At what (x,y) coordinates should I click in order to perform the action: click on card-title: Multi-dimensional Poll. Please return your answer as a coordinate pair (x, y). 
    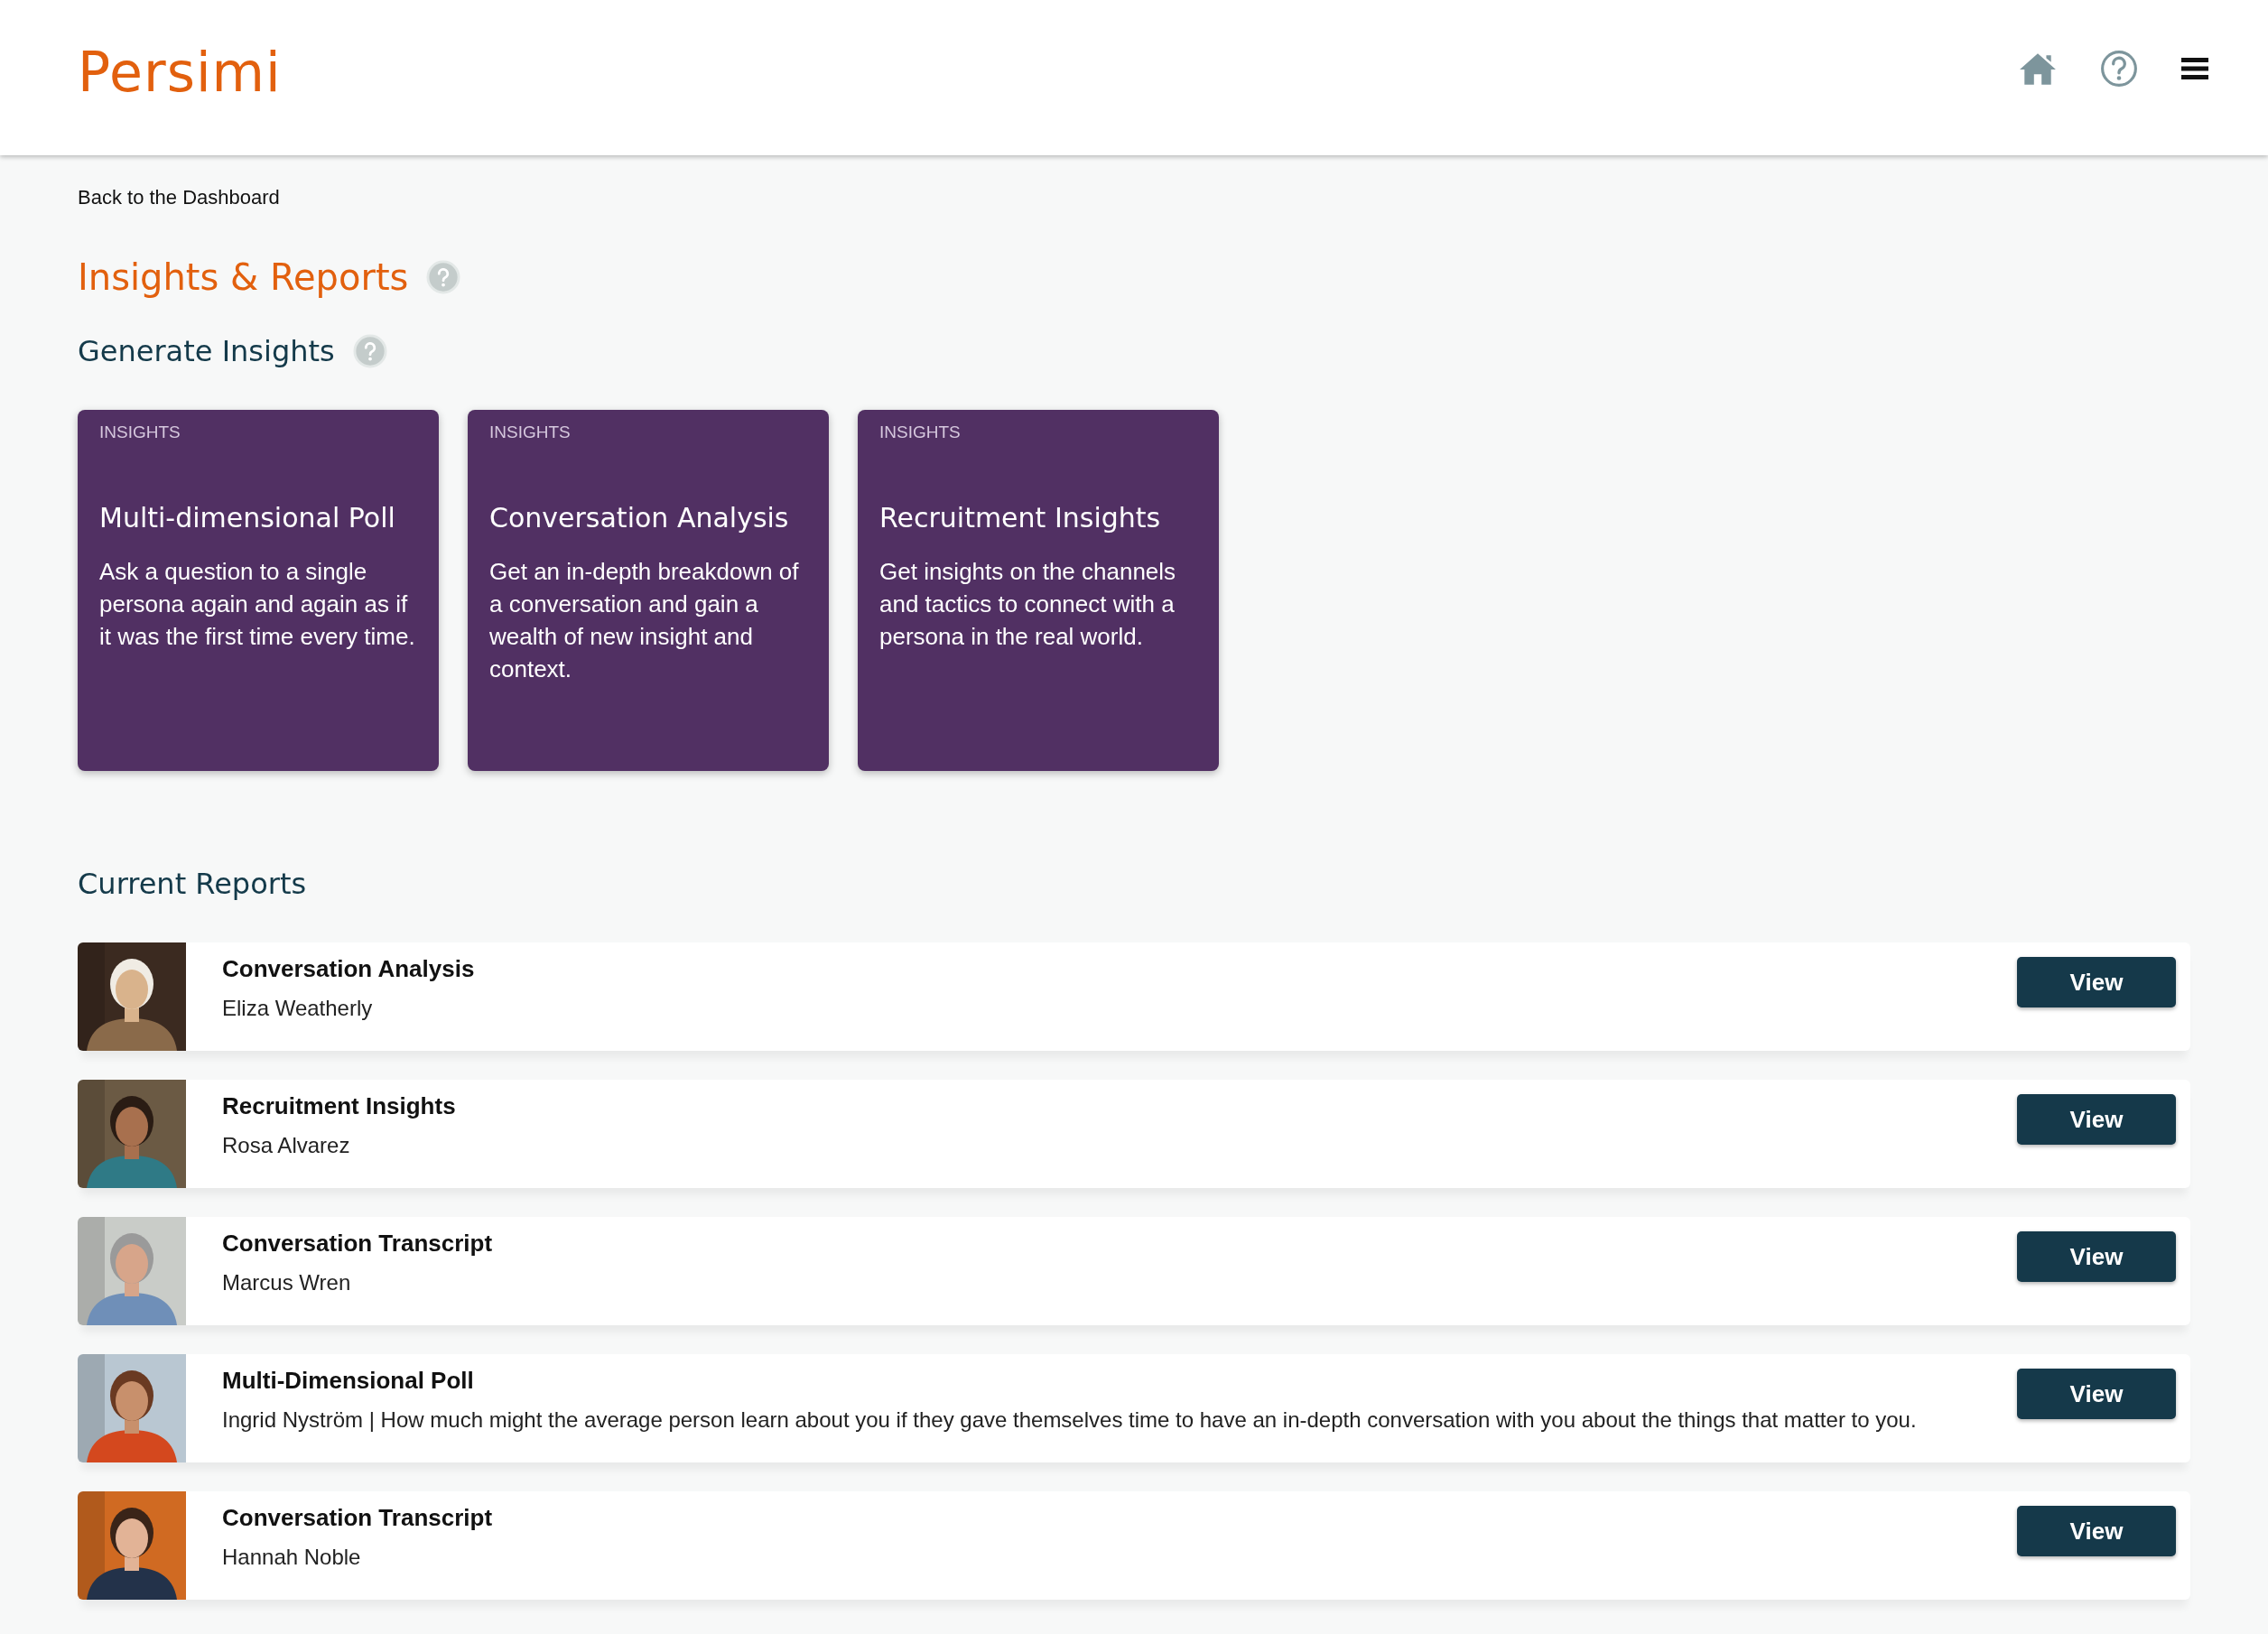
    Looking at the image, I should click on (247, 518).